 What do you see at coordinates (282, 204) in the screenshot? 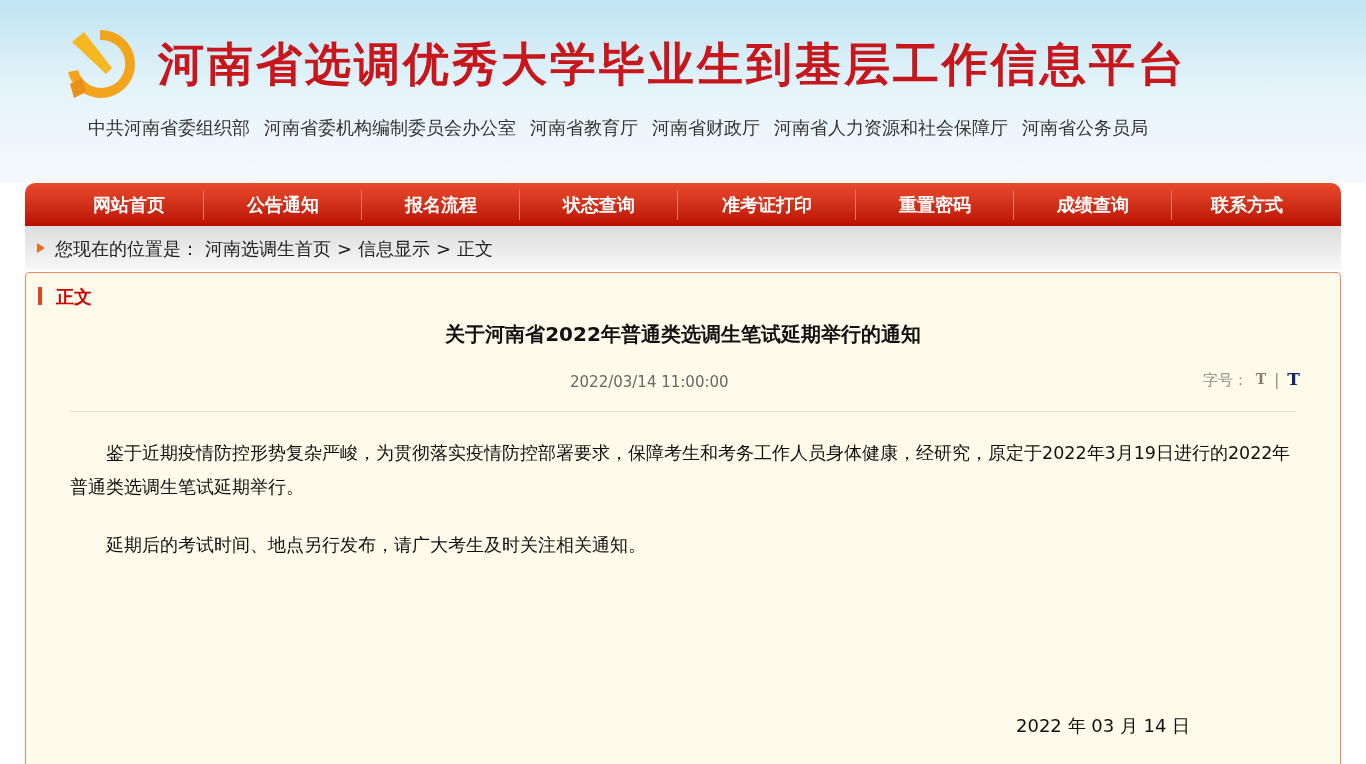
I see `nav-link: 公告通知` at bounding box center [282, 204].